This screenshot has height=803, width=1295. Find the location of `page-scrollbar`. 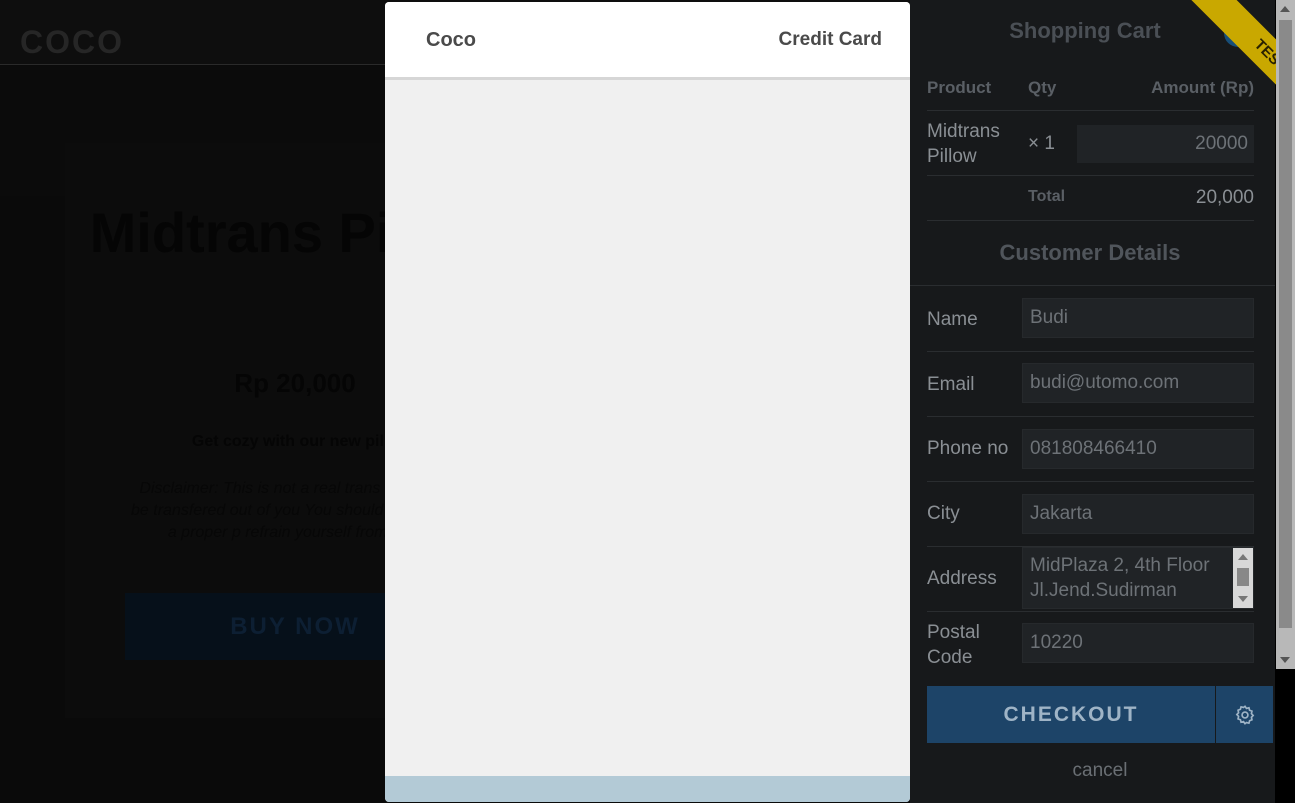

page-scrollbar is located at coordinates (1285, 334).